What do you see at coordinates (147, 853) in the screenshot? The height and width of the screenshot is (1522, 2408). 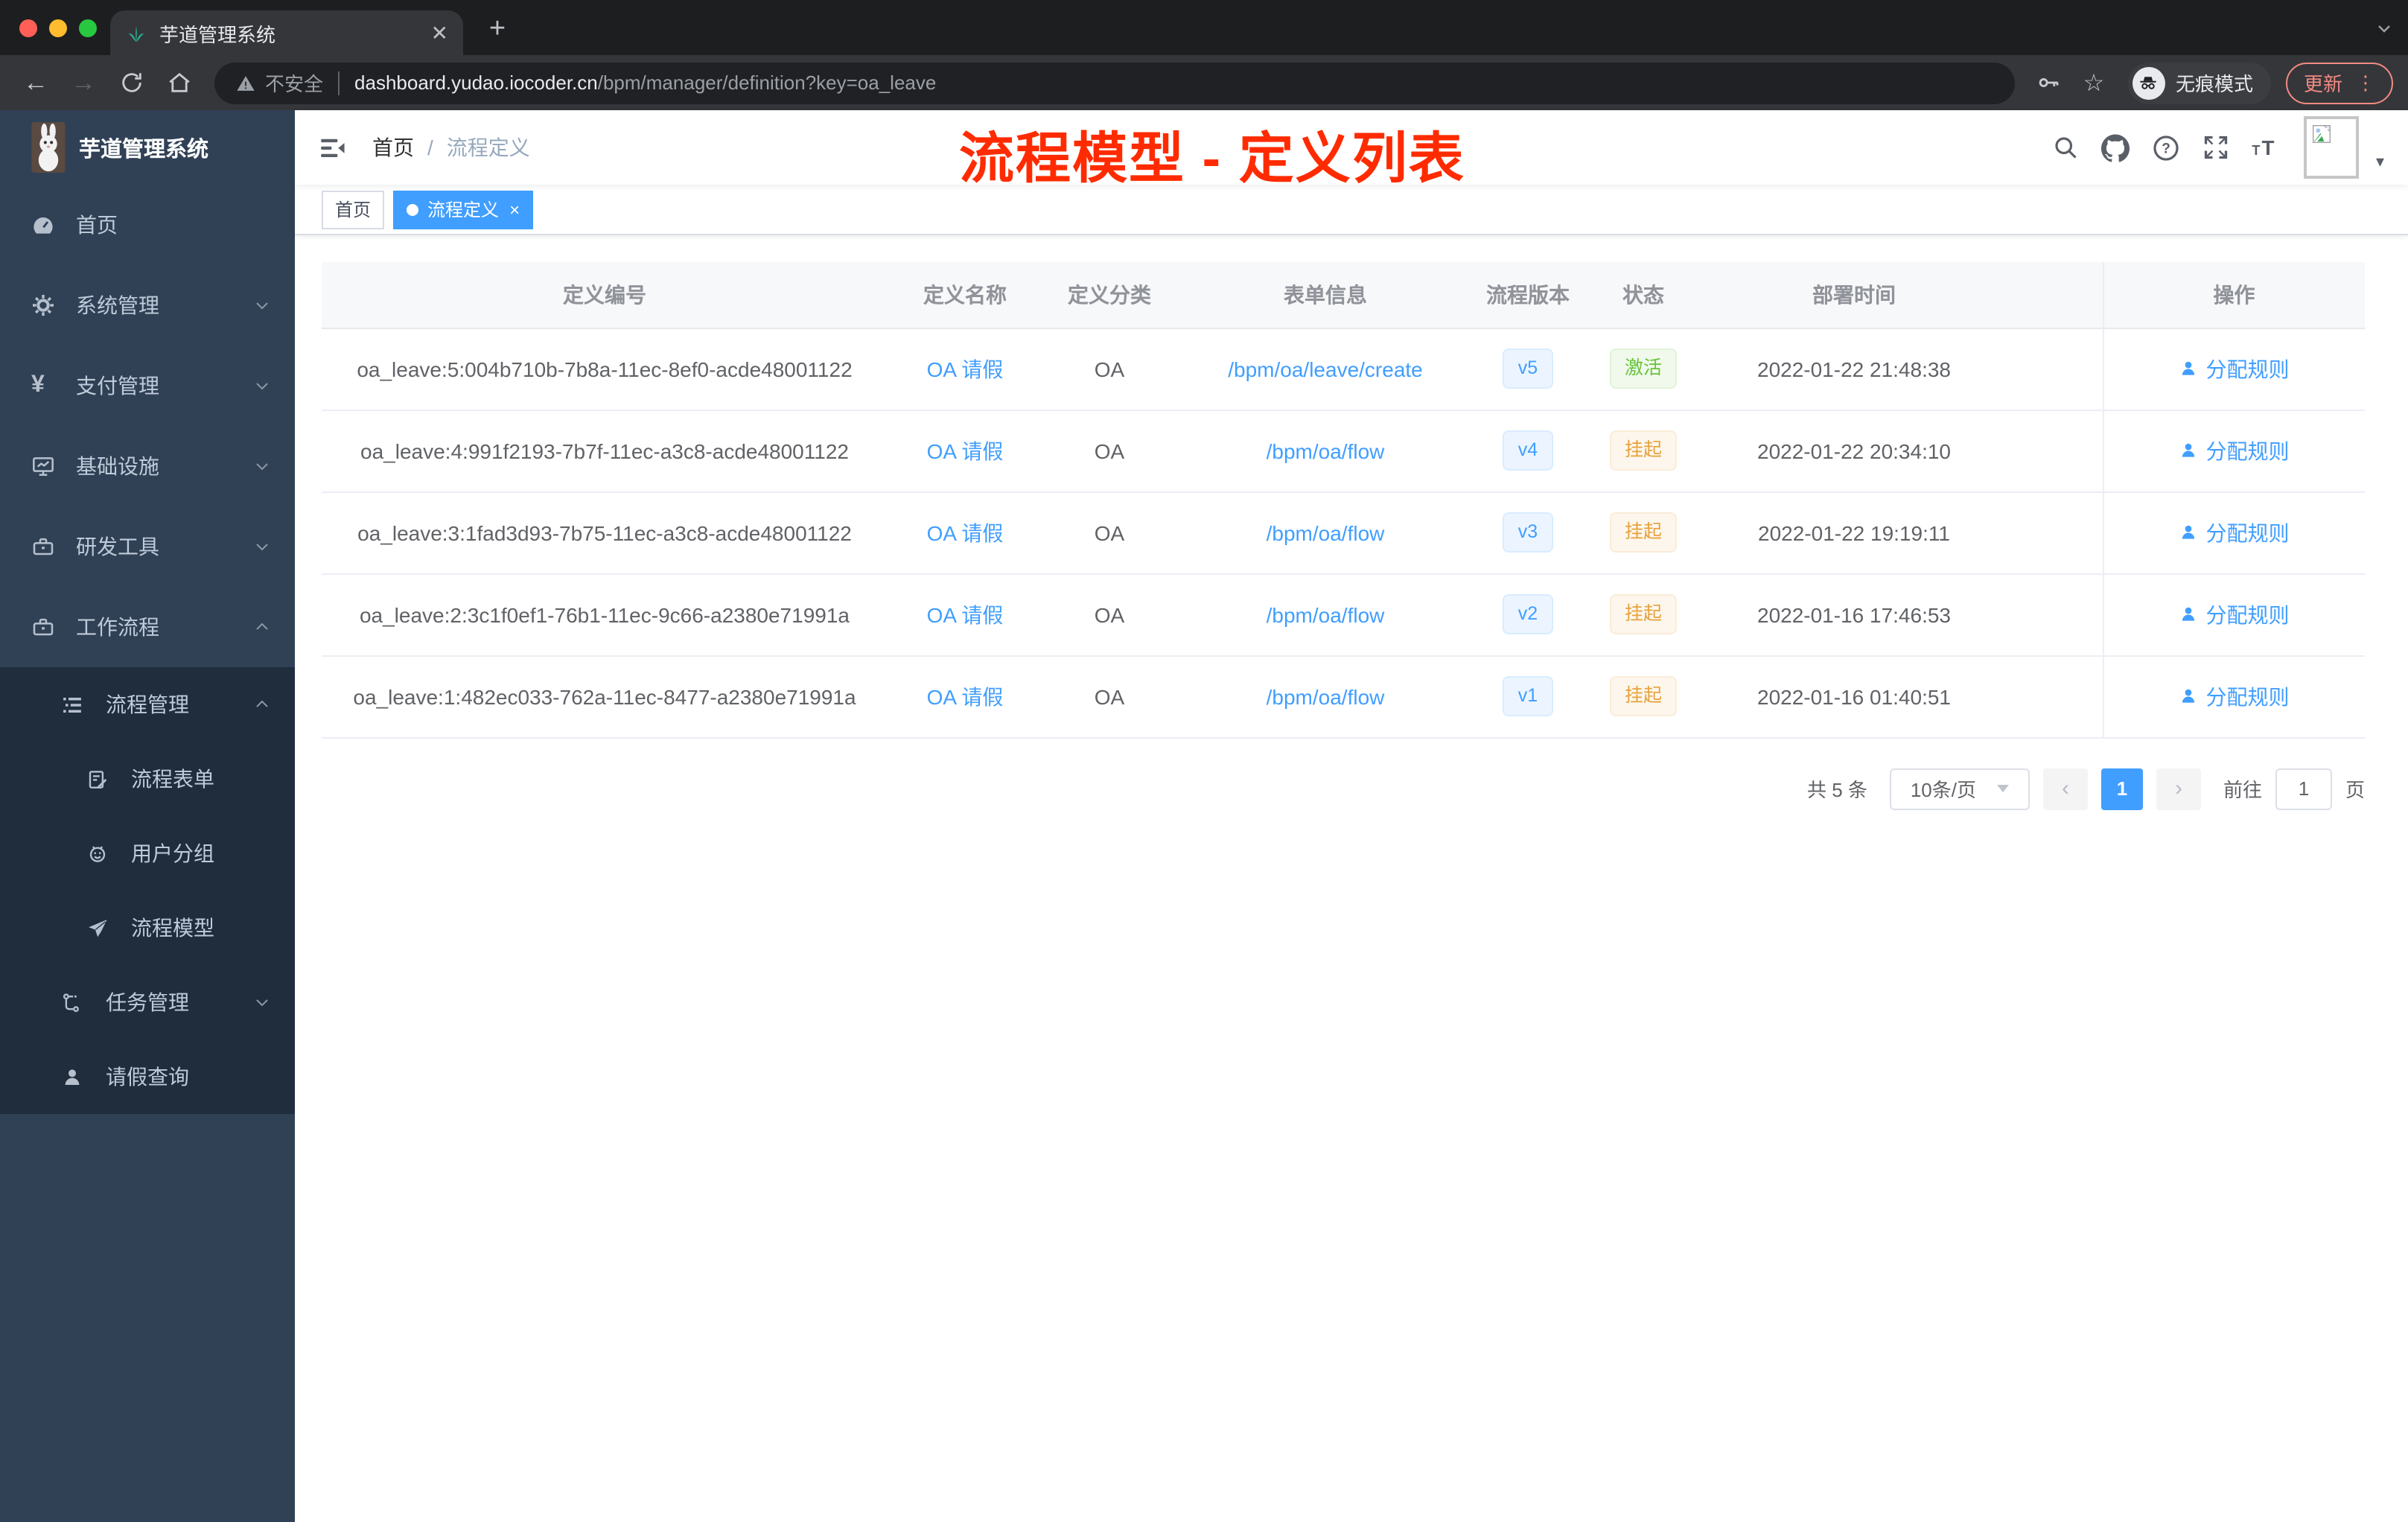 I see `sidebar-item-user-group: 用户分组` at bounding box center [147, 853].